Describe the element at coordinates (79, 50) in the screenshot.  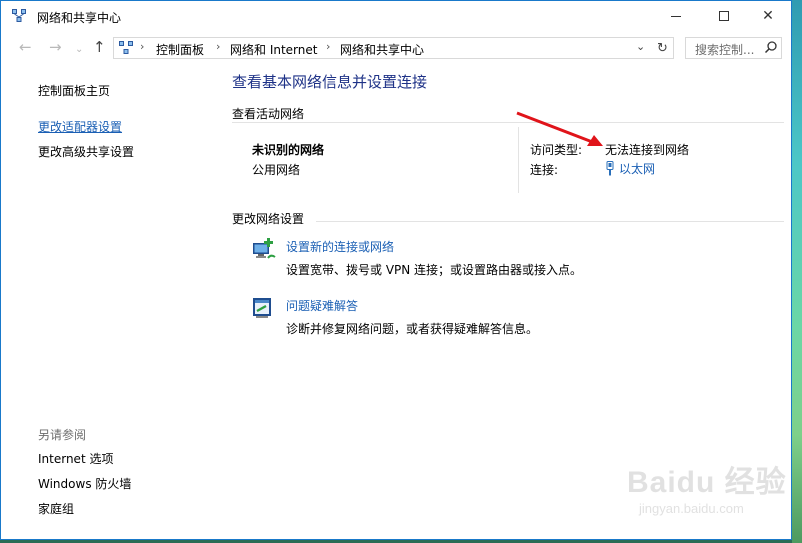
I see `recent-locations-chevron-icon: ⌄` at that location.